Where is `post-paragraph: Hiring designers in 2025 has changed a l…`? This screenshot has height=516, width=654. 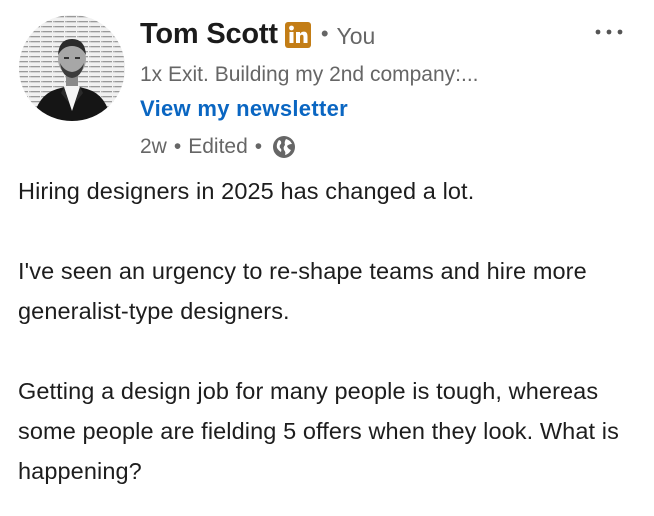
post-paragraph: Hiring designers in 2025 has changed a l… is located at coordinates (246, 191).